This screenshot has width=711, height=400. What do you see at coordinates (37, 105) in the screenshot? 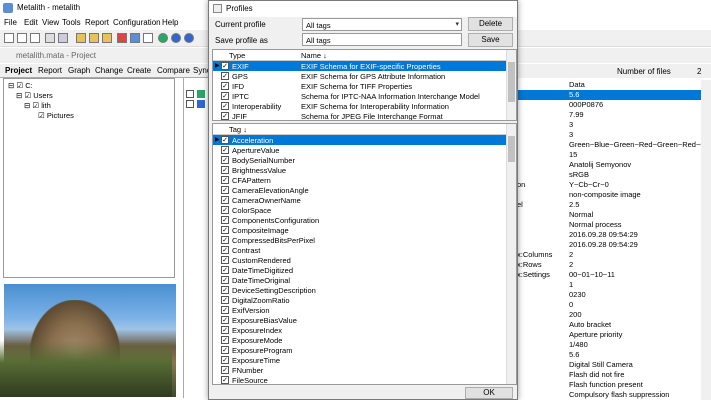
I see `tree-node: ⊟ ☑ lith` at bounding box center [37, 105].